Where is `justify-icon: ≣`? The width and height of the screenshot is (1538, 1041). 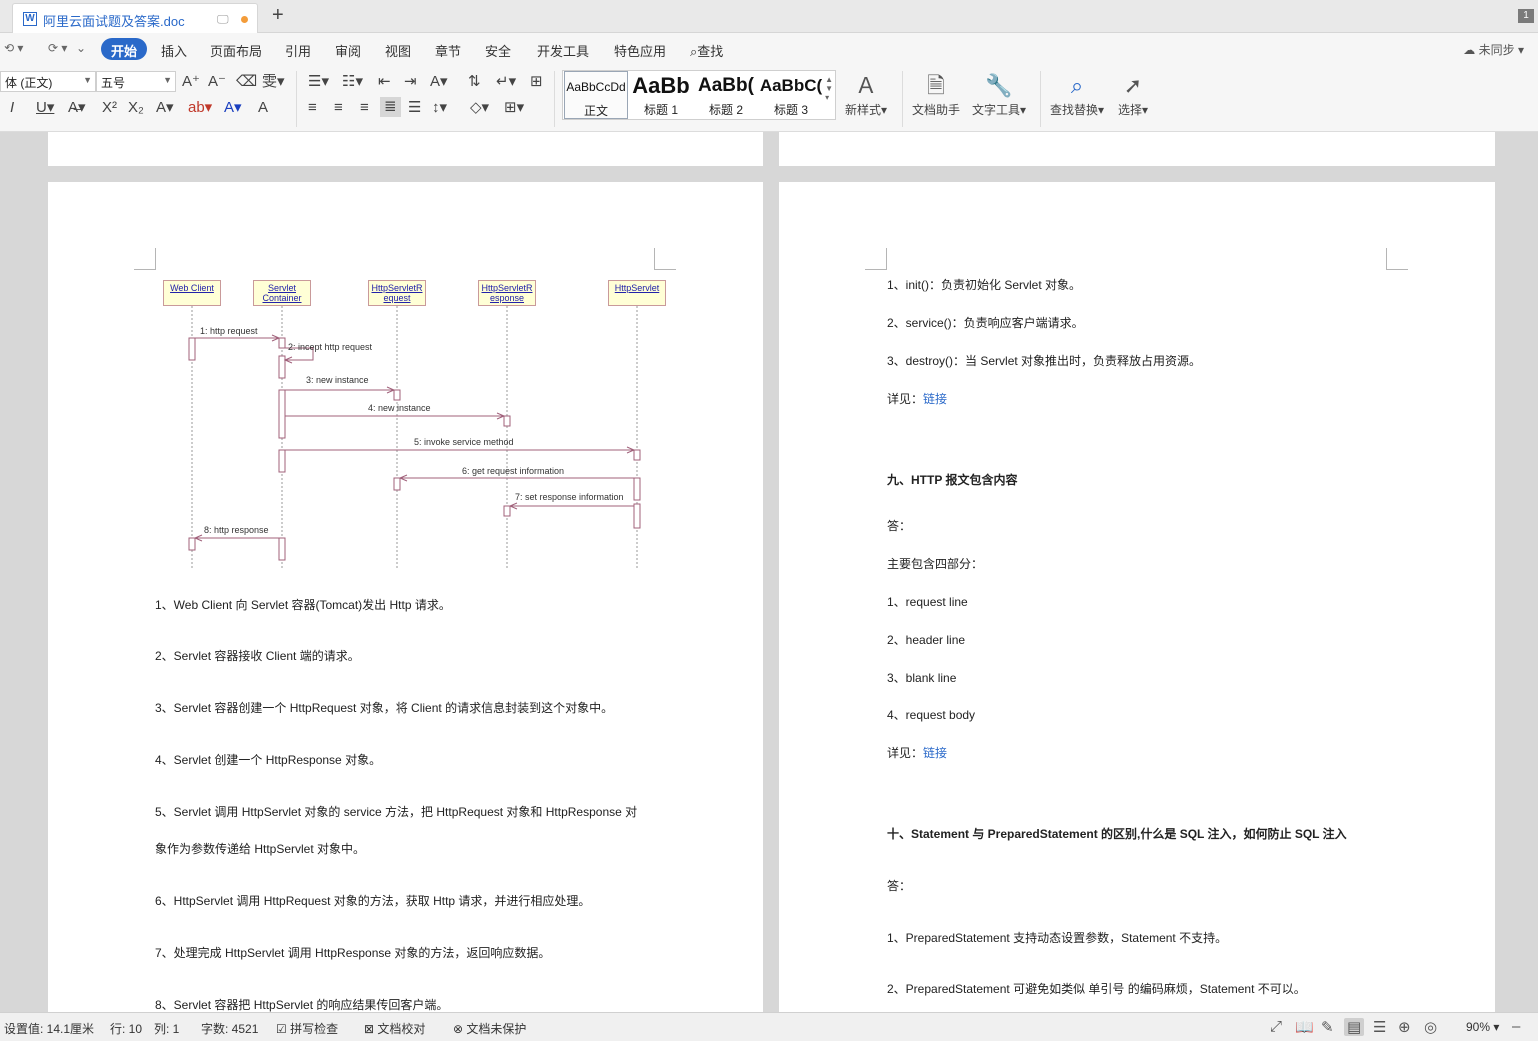 justify-icon: ≣ is located at coordinates (390, 107).